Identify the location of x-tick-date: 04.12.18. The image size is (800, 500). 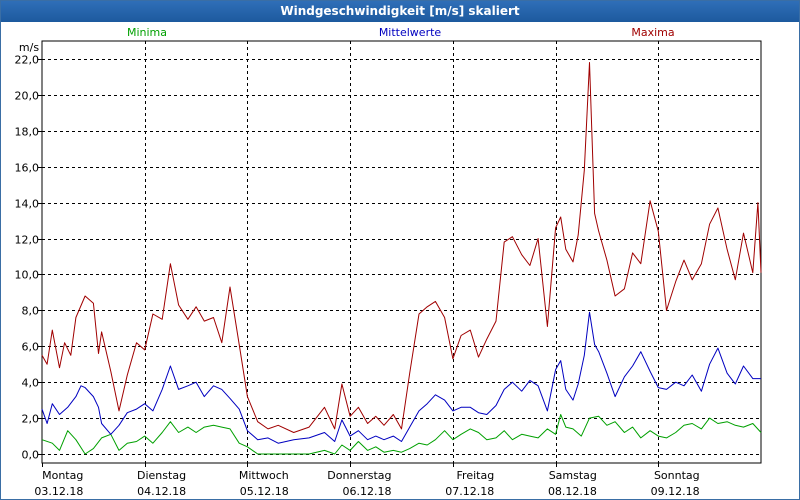
(161, 491).